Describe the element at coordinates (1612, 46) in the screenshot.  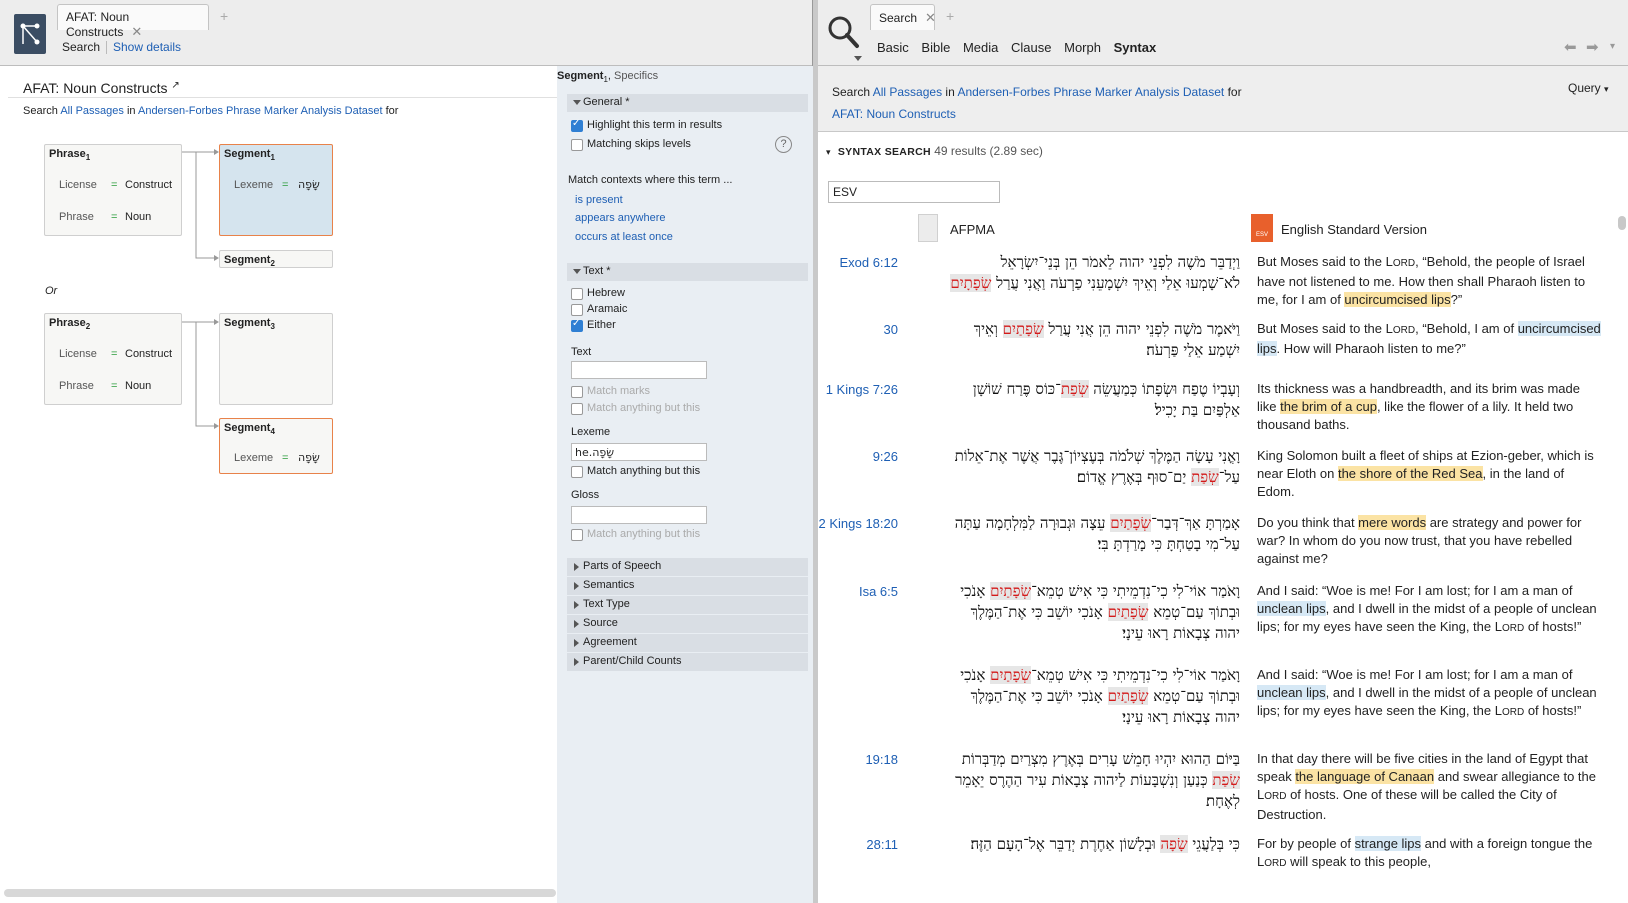
I see `back-icon: ▾` at that location.